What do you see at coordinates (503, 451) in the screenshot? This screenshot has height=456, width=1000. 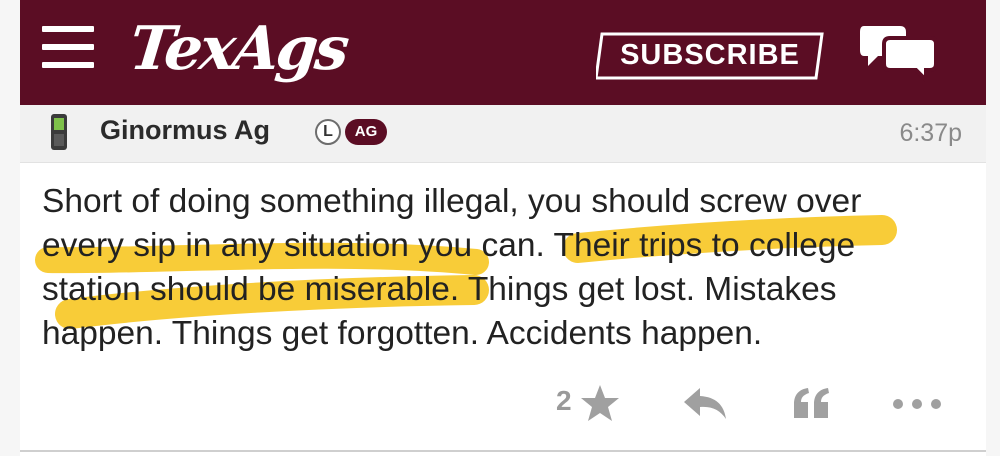 I see `divider` at bounding box center [503, 451].